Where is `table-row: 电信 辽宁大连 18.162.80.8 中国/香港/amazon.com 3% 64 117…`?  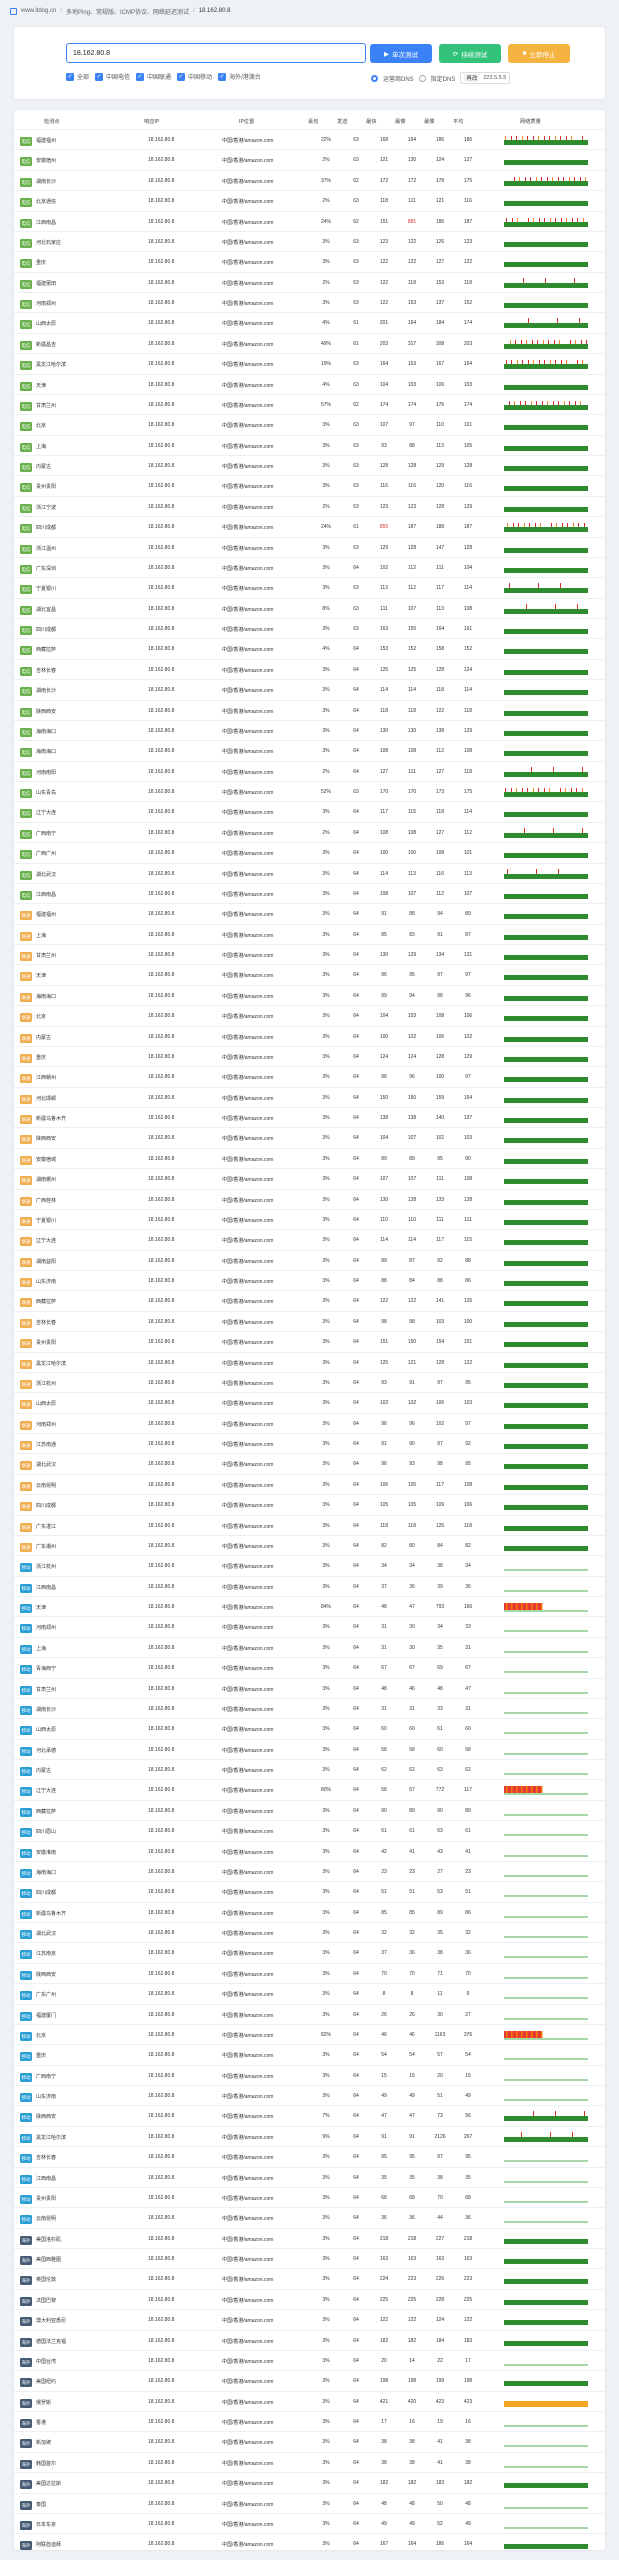
table-row: 电信 辽宁大连 18.162.80.8 中国/香港/amazon.com 3% 64 117… is located at coordinates (309, 811).